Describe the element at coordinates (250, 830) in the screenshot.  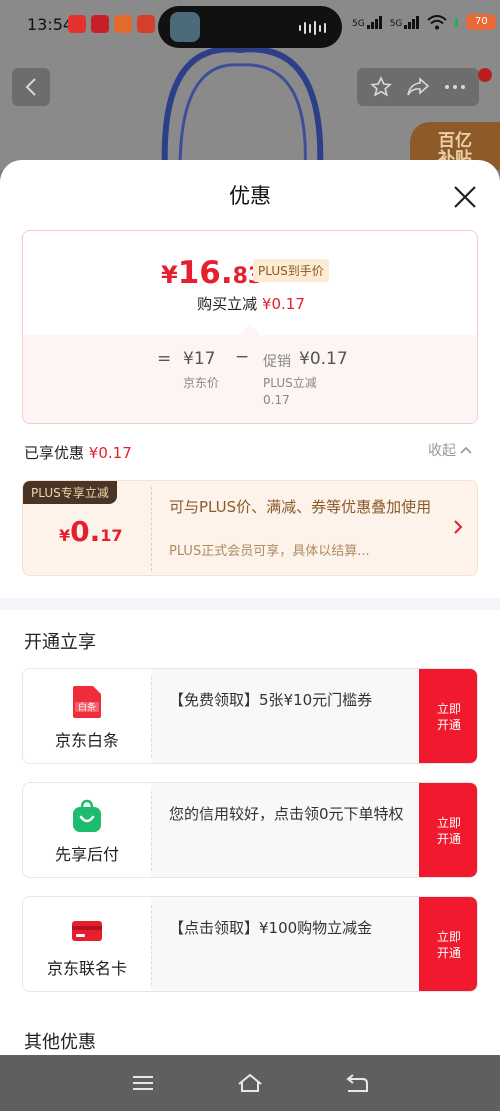
I see `pay-later-card: 先享后付 您的信用较好，点击领0元下单特权 立即开通` at that location.